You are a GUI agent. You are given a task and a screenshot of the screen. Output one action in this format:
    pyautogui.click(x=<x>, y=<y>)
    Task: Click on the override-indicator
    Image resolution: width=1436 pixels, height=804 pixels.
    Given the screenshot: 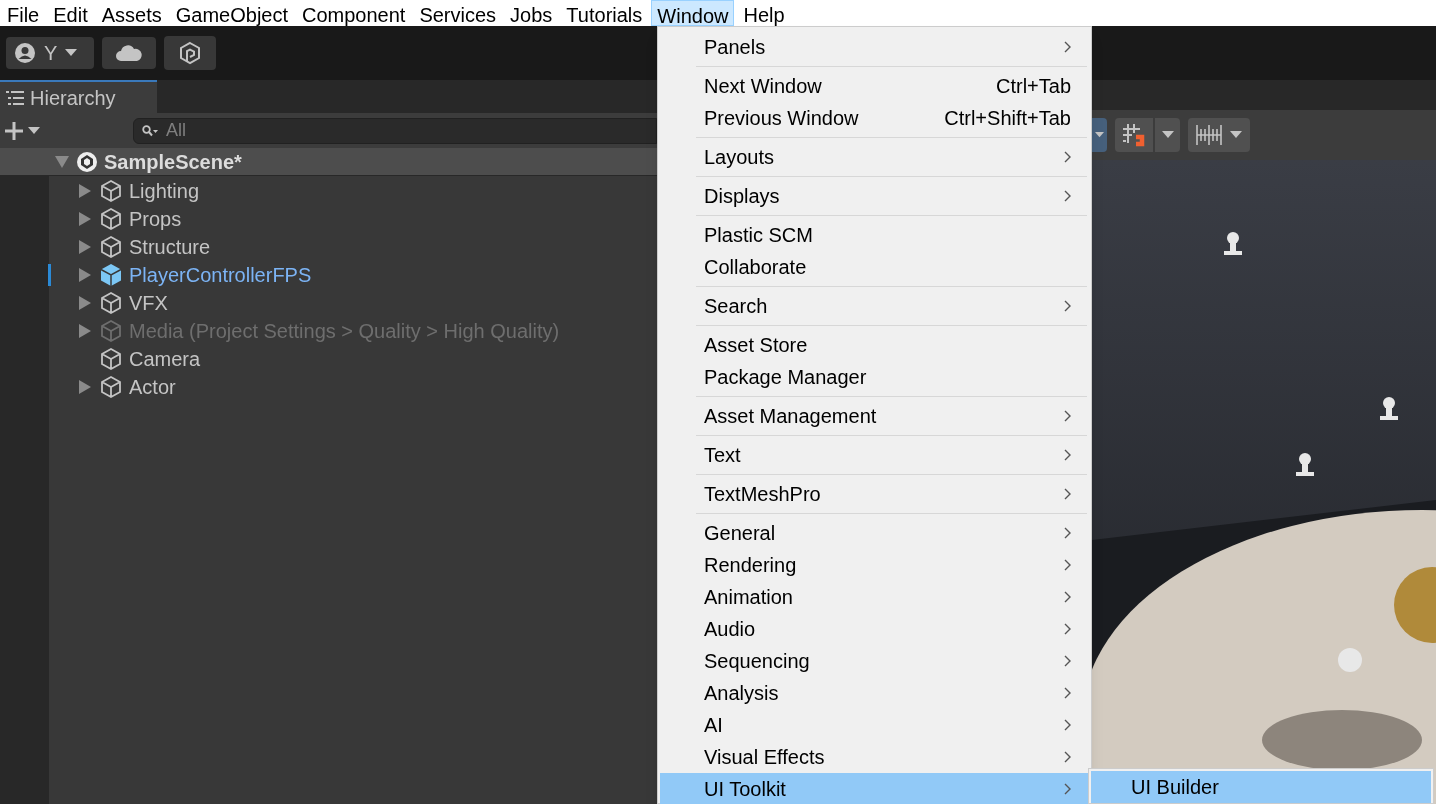 What is the action you would take?
    pyautogui.click(x=49, y=275)
    